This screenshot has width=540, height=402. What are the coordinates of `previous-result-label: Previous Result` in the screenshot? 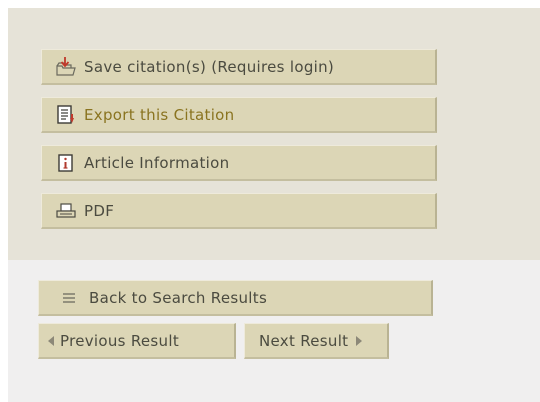 It's located at (120, 340).